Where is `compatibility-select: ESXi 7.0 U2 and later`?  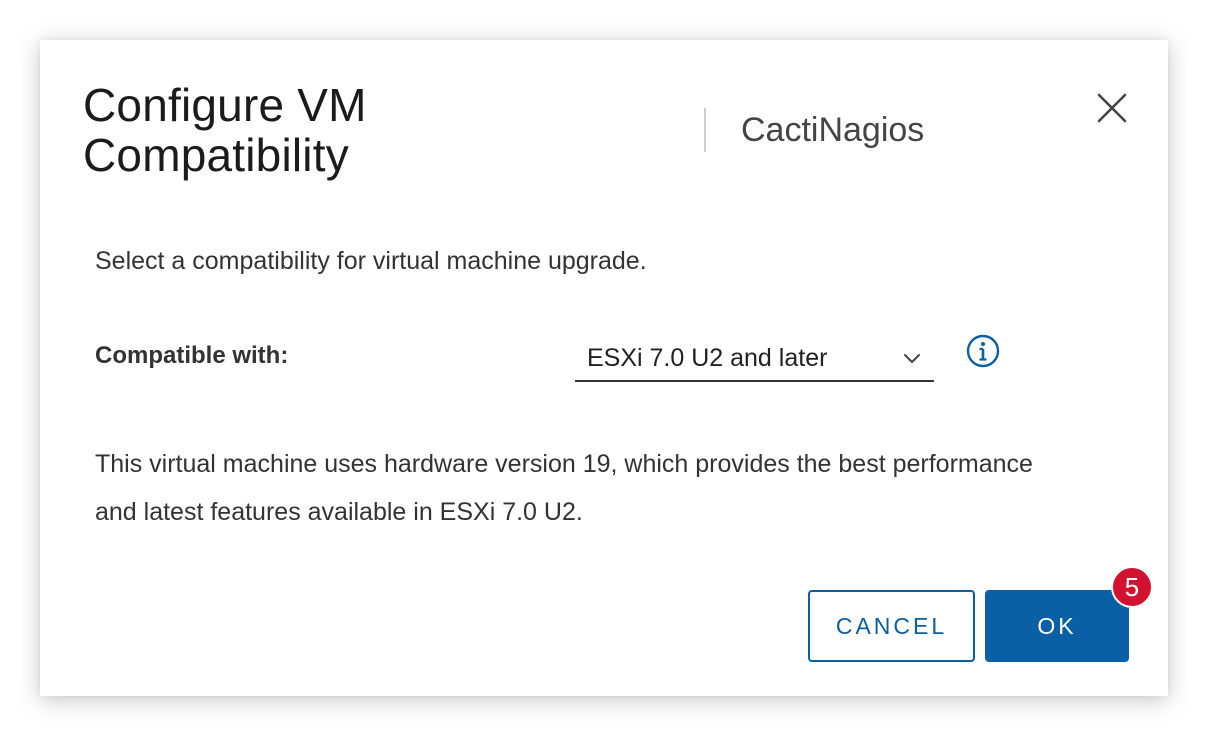 compatibility-select: ESXi 7.0 U2 and later is located at coordinates (754, 360).